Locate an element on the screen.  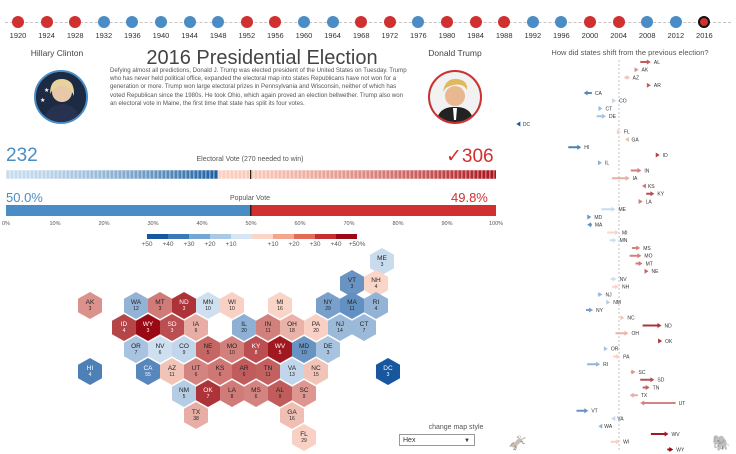
year-label: 2016 is located at coordinates (704, 35).